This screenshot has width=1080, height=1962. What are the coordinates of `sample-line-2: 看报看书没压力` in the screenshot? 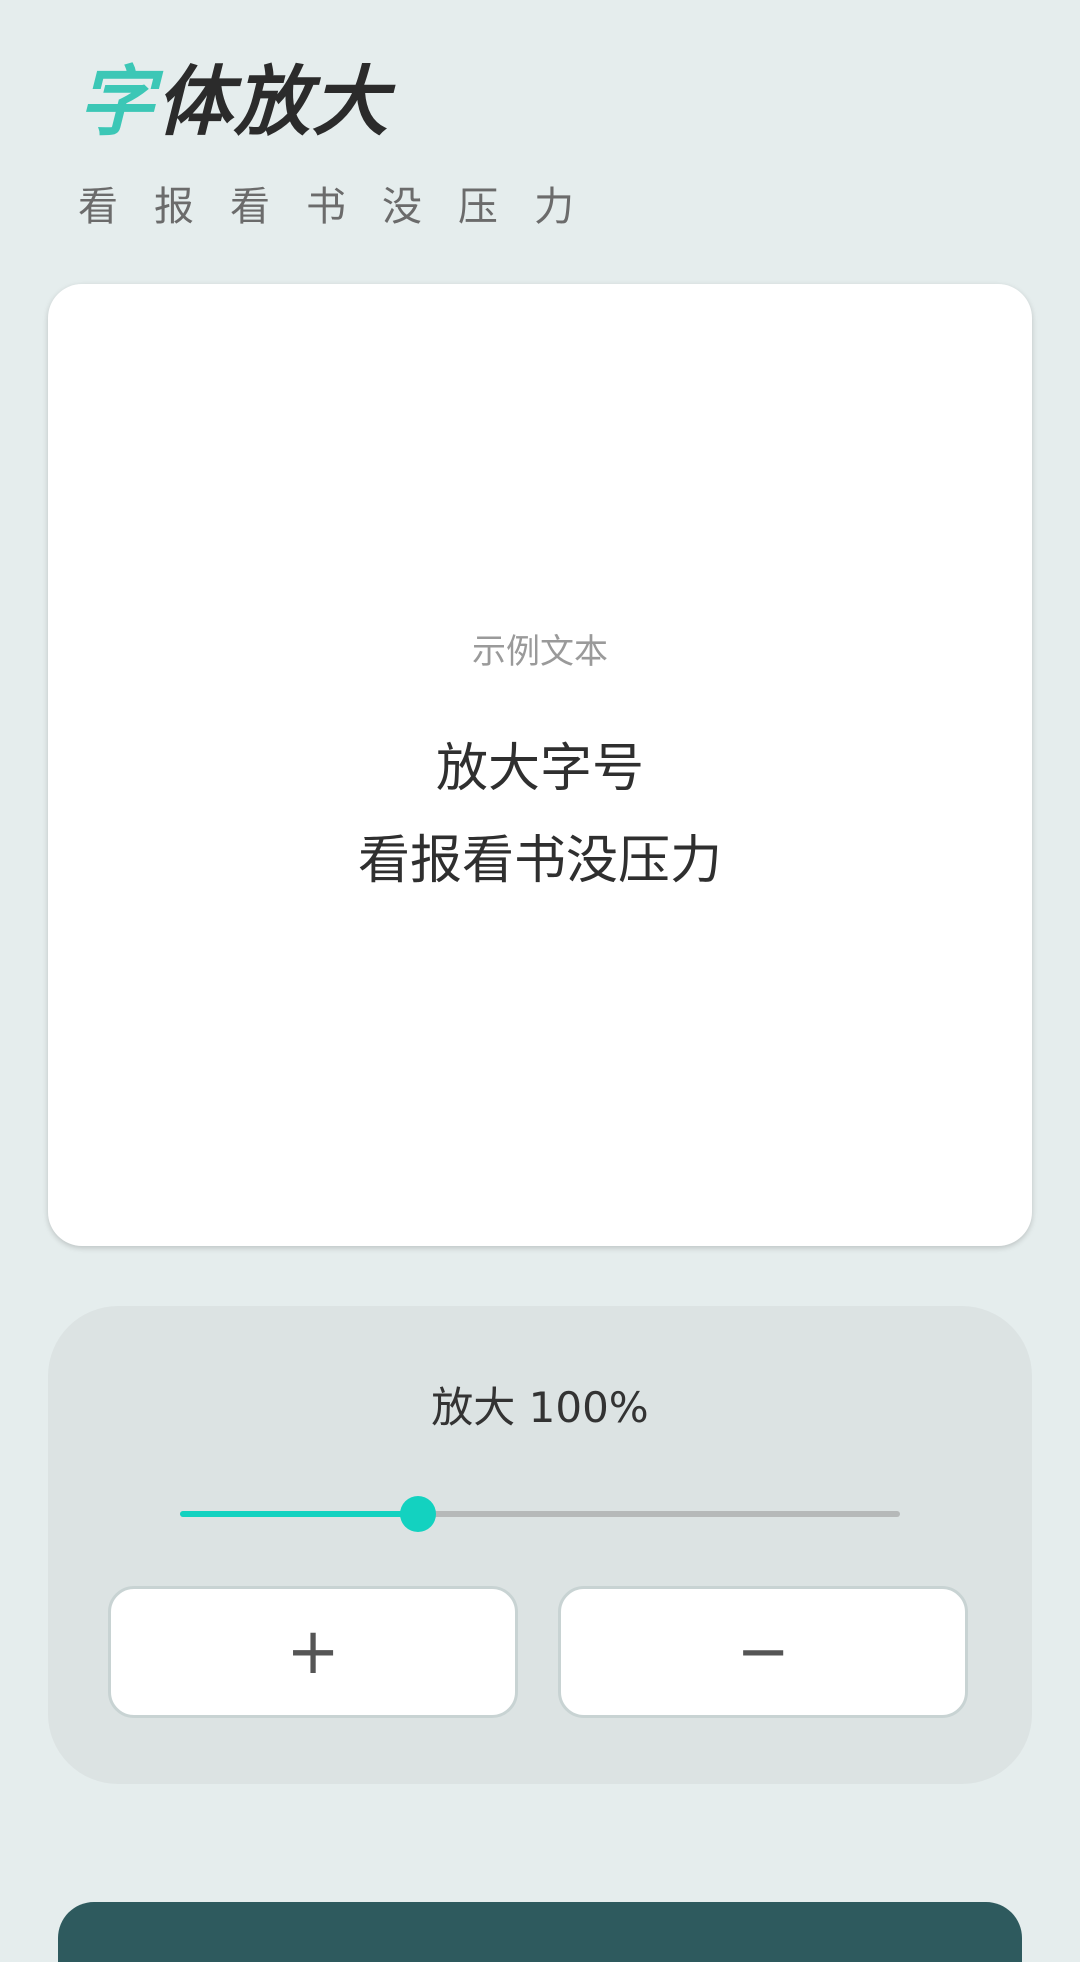 It's located at (539, 860).